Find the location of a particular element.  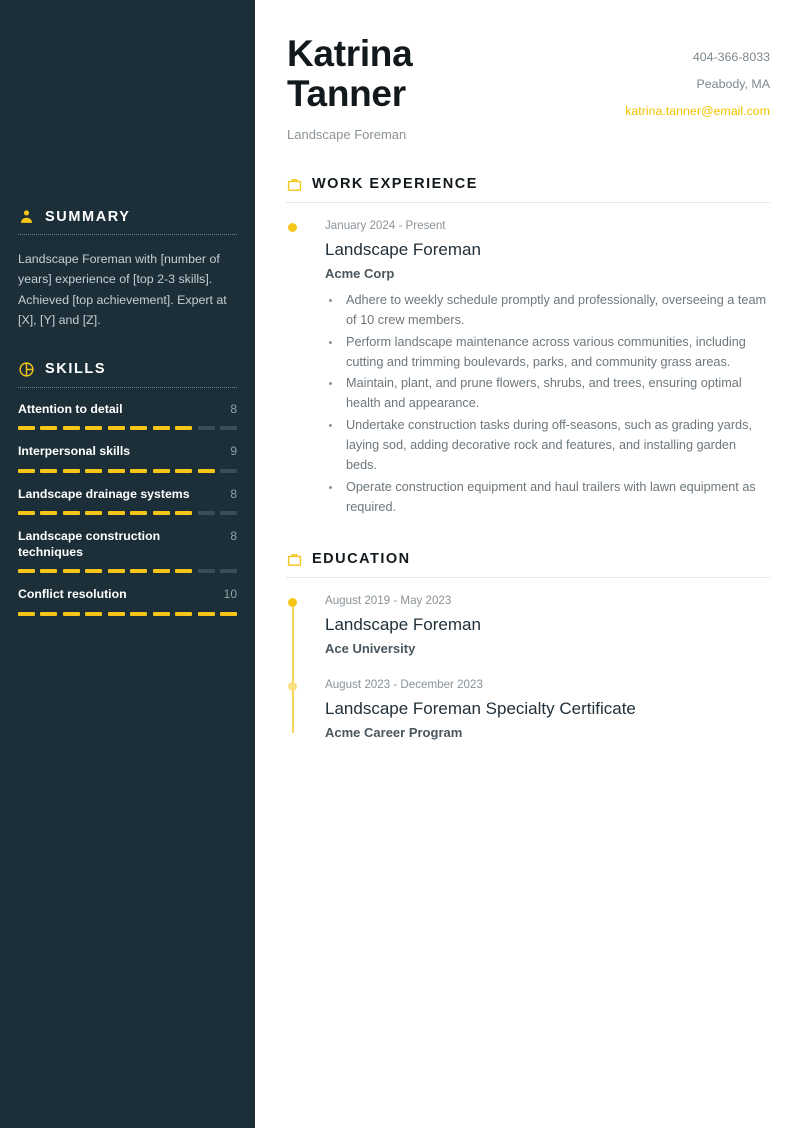

contact-phone: 404-366-8033 is located at coordinates (697, 57).